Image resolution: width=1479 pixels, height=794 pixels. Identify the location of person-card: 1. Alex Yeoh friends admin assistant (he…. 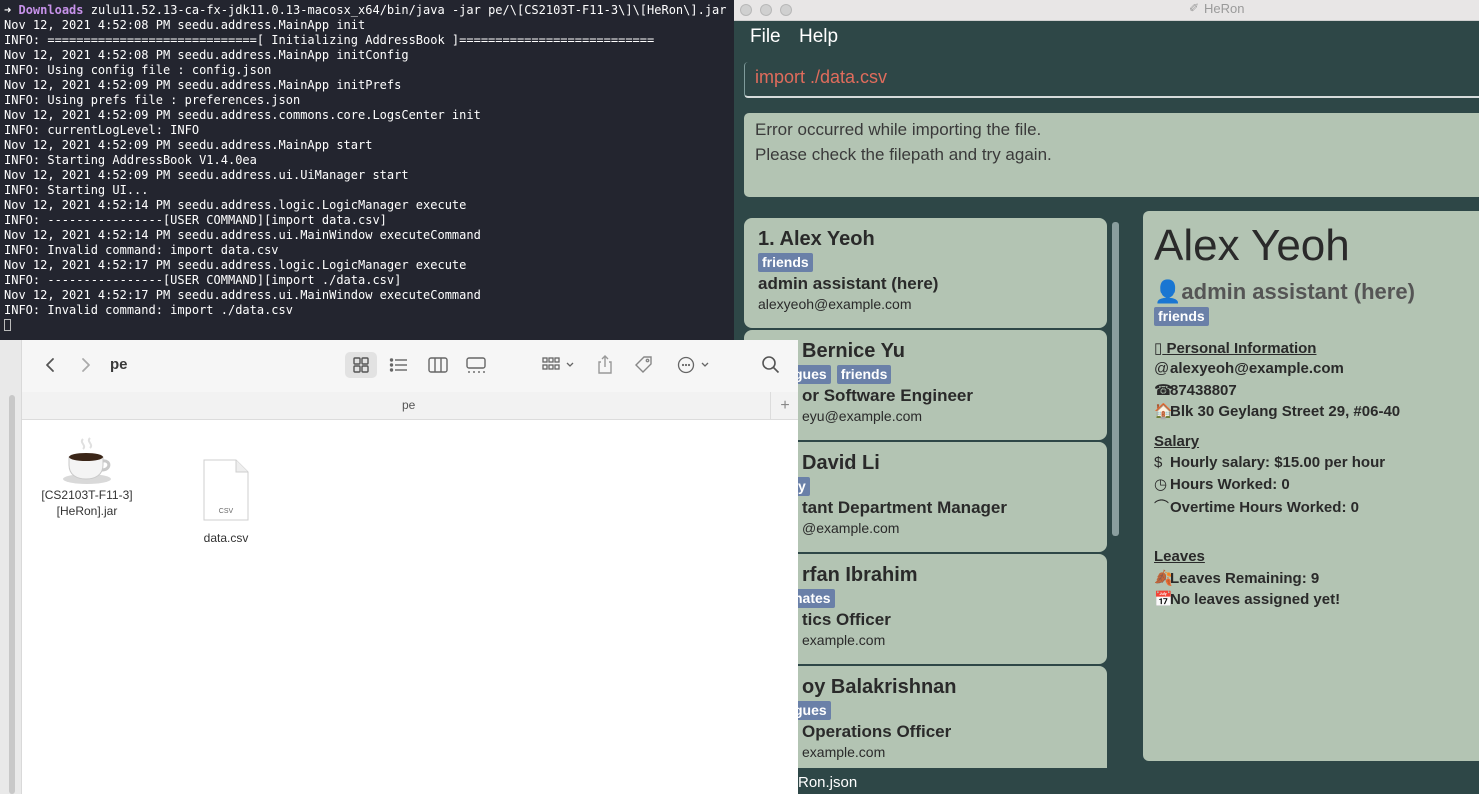
(925, 273).